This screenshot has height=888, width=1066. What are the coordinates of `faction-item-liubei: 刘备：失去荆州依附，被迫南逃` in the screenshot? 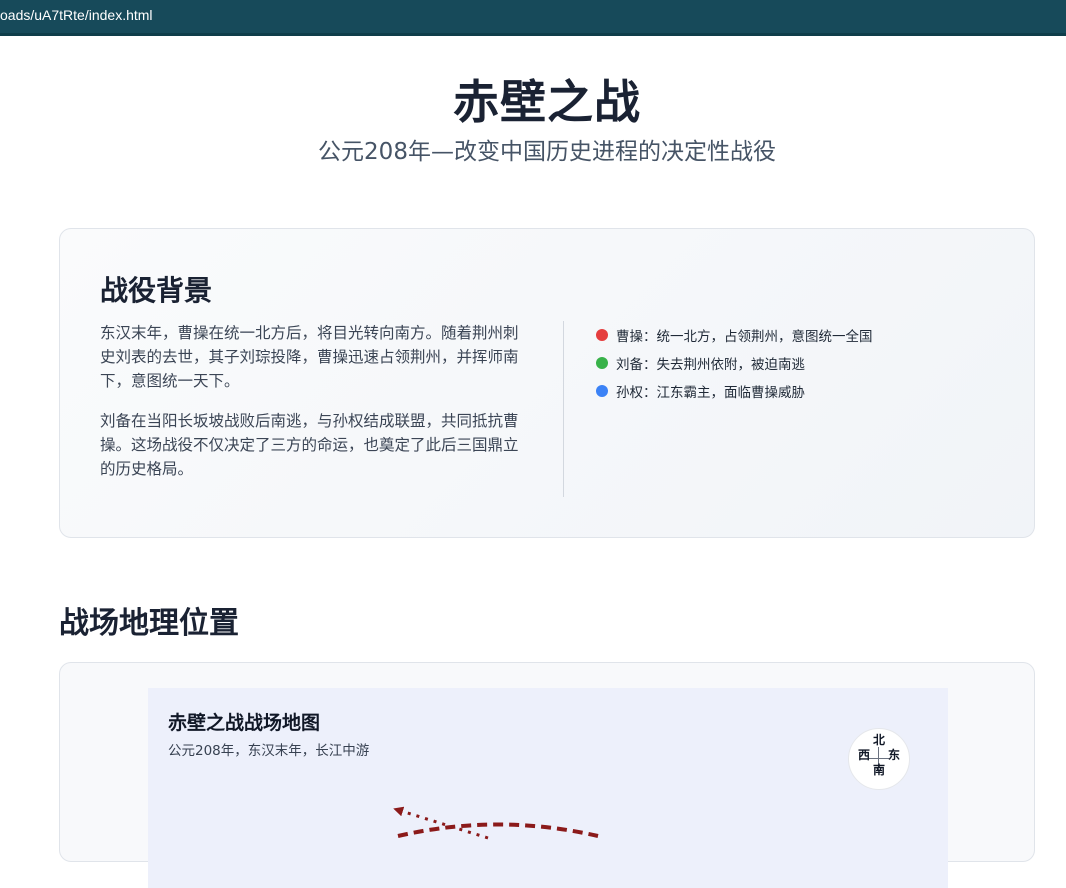 It's located at (734, 363).